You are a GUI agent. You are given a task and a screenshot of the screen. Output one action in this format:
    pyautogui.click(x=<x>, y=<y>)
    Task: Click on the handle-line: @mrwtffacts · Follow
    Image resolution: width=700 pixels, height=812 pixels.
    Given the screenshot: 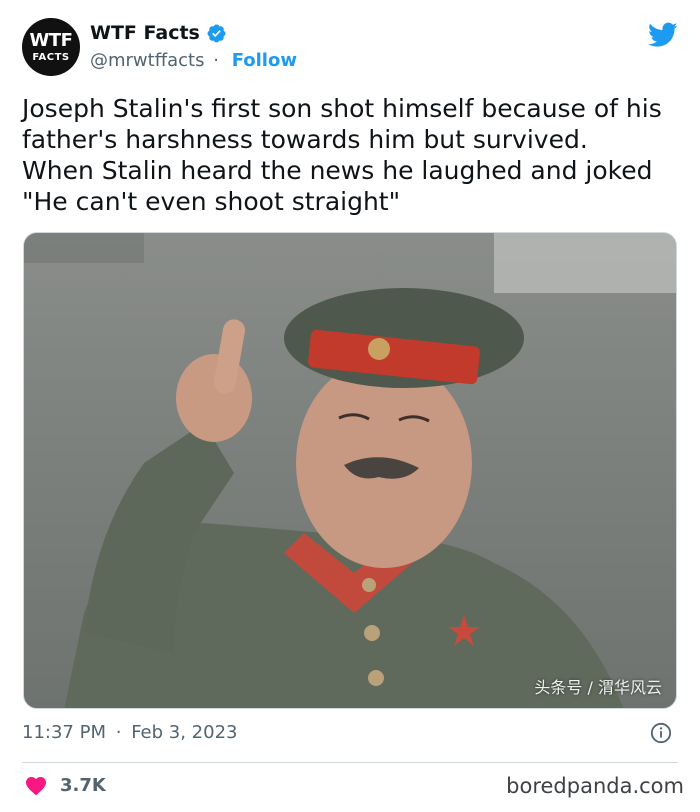 What is the action you would take?
    pyautogui.click(x=193, y=60)
    